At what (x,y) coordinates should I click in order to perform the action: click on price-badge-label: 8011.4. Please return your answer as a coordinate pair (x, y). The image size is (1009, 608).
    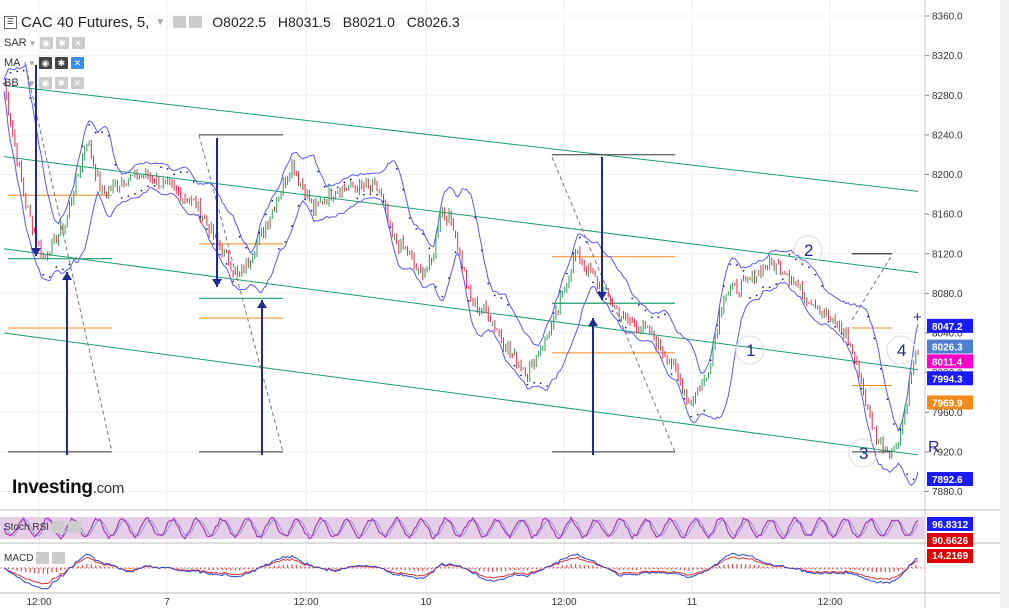
    Looking at the image, I should click on (947, 362).